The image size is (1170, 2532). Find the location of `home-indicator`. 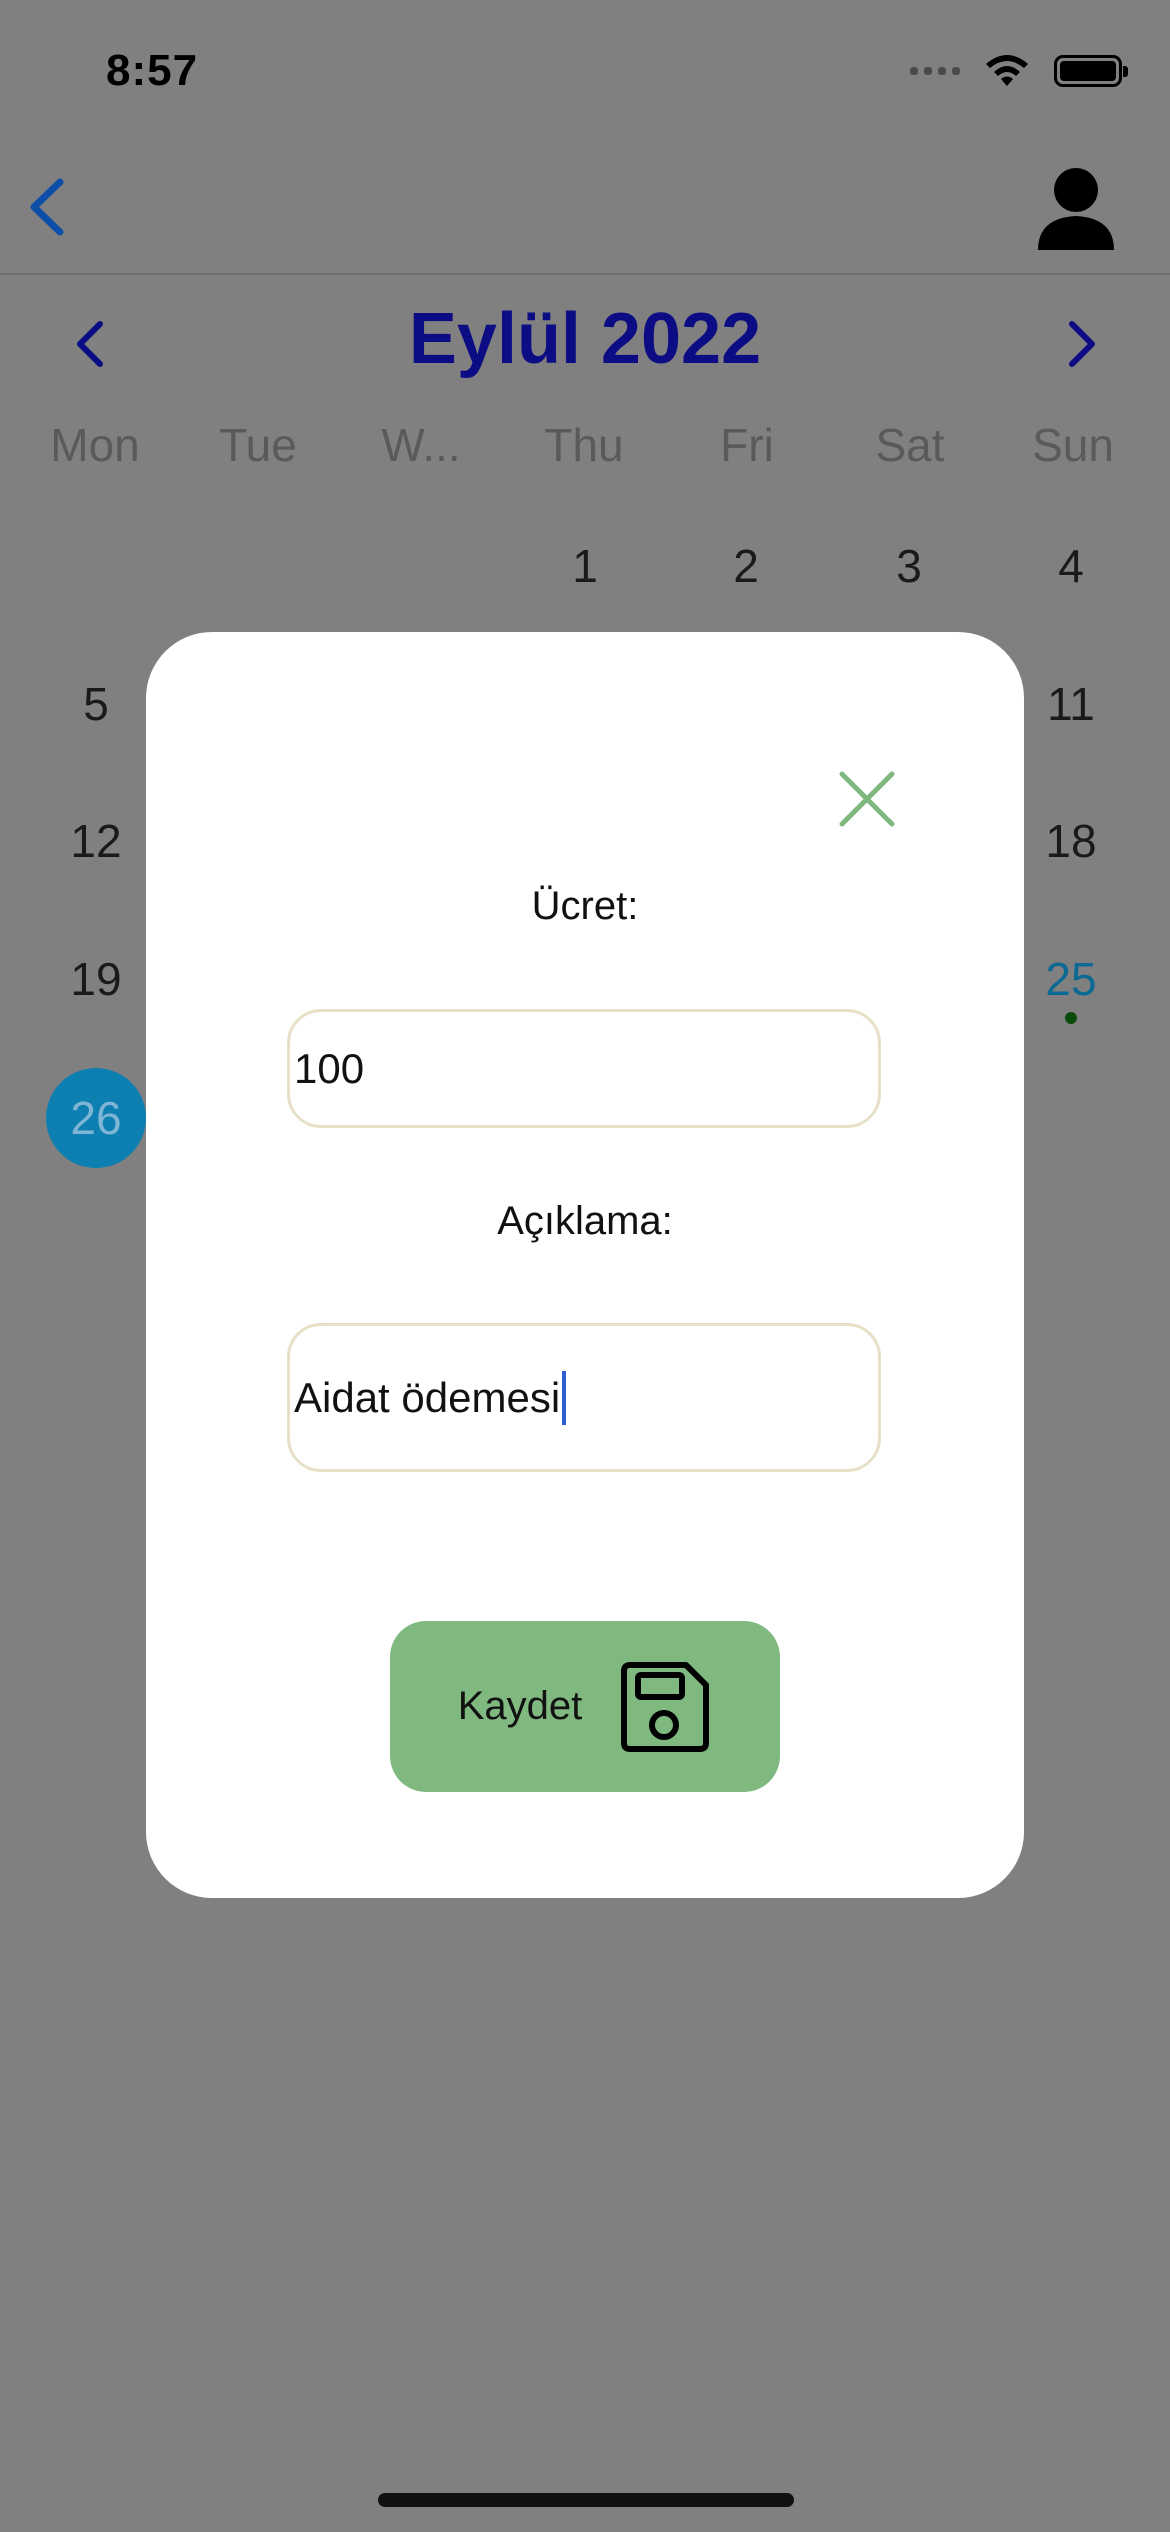

home-indicator is located at coordinates (586, 2500).